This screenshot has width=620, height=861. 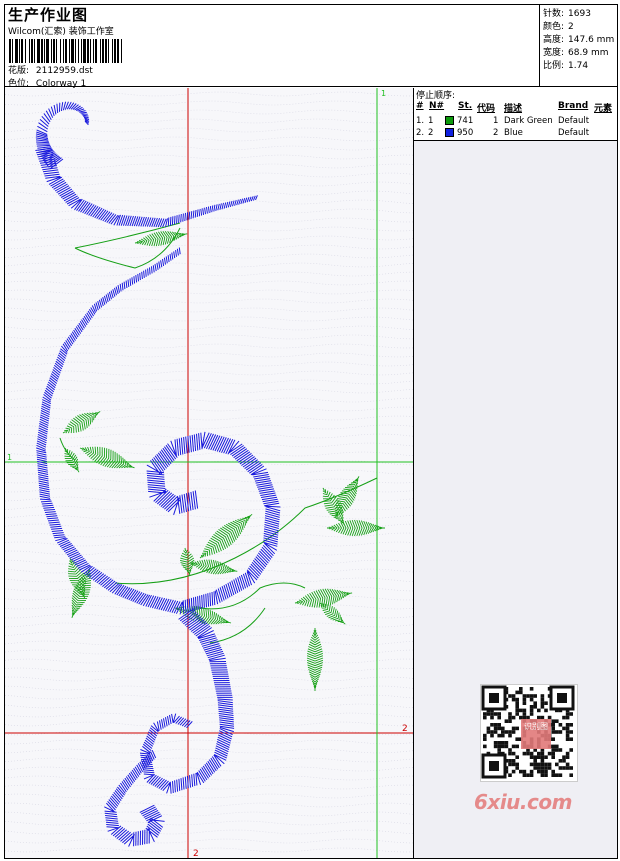 What do you see at coordinates (64, 71) in the screenshot?
I see `design-file-value: 2112959.dst` at bounding box center [64, 71].